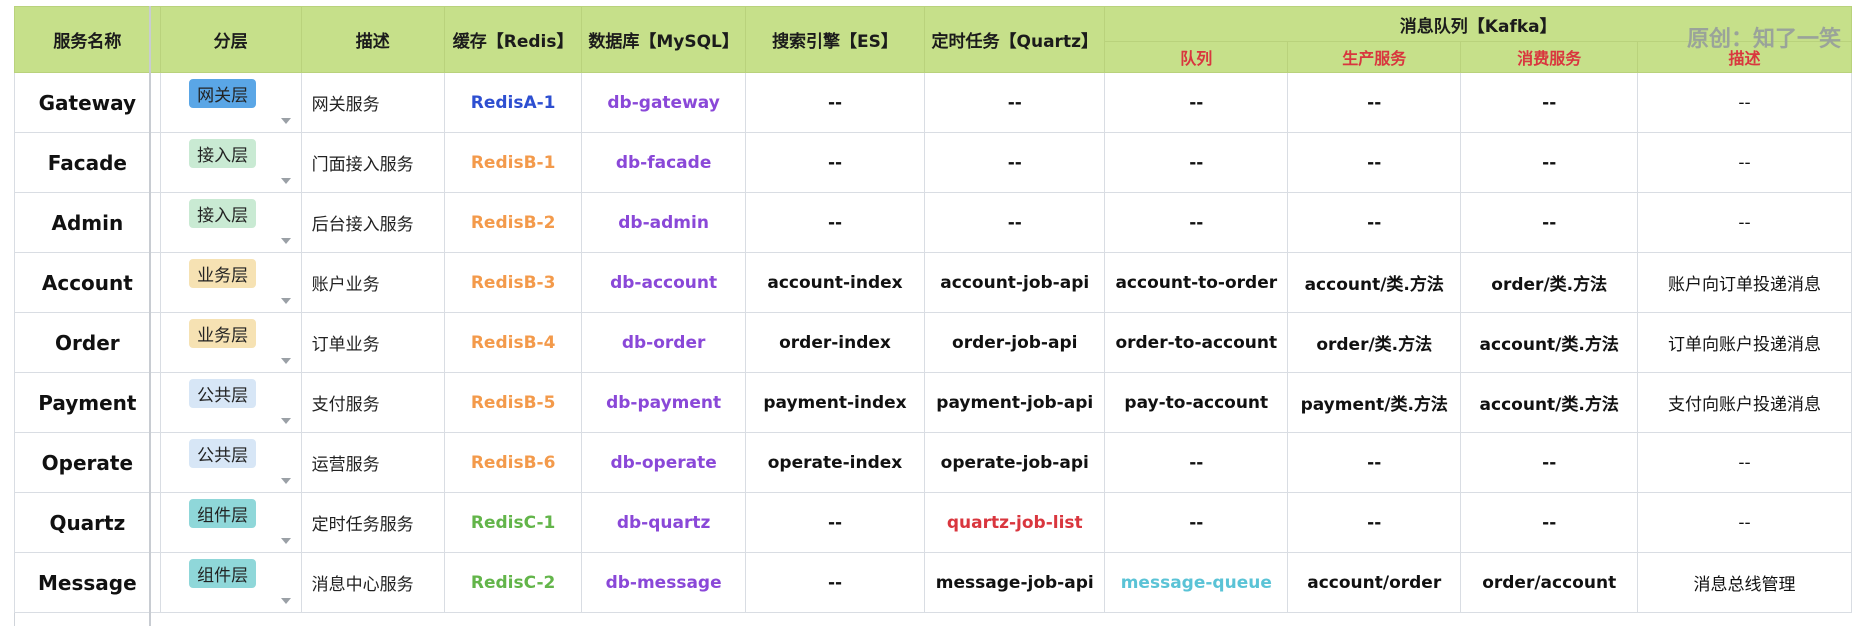 The image size is (1856, 629). What do you see at coordinates (372, 162) in the screenshot?
I see `cell-description: 门面接入服务` at bounding box center [372, 162].